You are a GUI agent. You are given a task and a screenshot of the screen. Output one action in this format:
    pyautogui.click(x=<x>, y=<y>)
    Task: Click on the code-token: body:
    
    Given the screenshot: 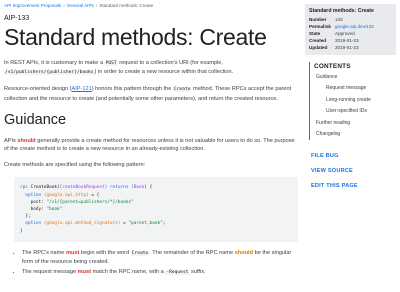 What is the action you would take?
    pyautogui.click(x=33, y=210)
    